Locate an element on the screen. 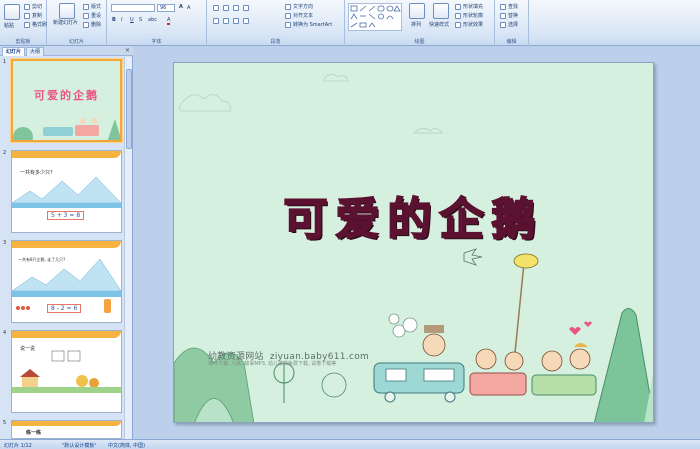  slide-count: 幻灯片 1/12 is located at coordinates (18, 446).